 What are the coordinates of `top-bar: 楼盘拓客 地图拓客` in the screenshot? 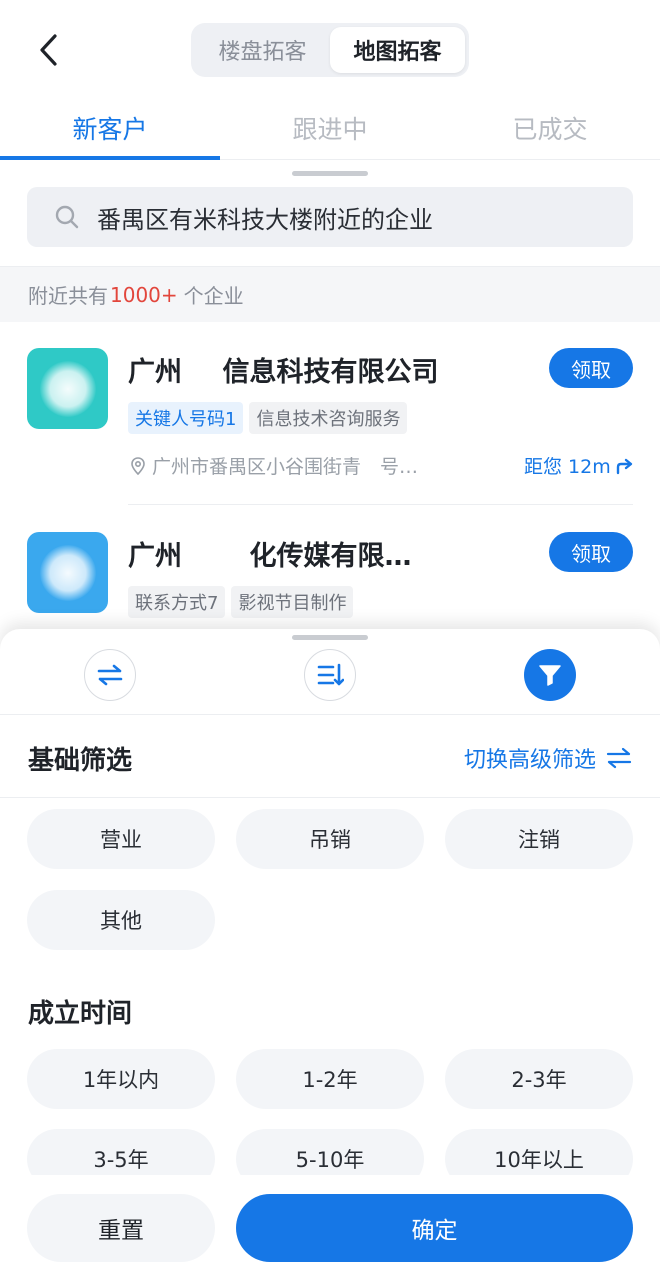 It's located at (330, 50).